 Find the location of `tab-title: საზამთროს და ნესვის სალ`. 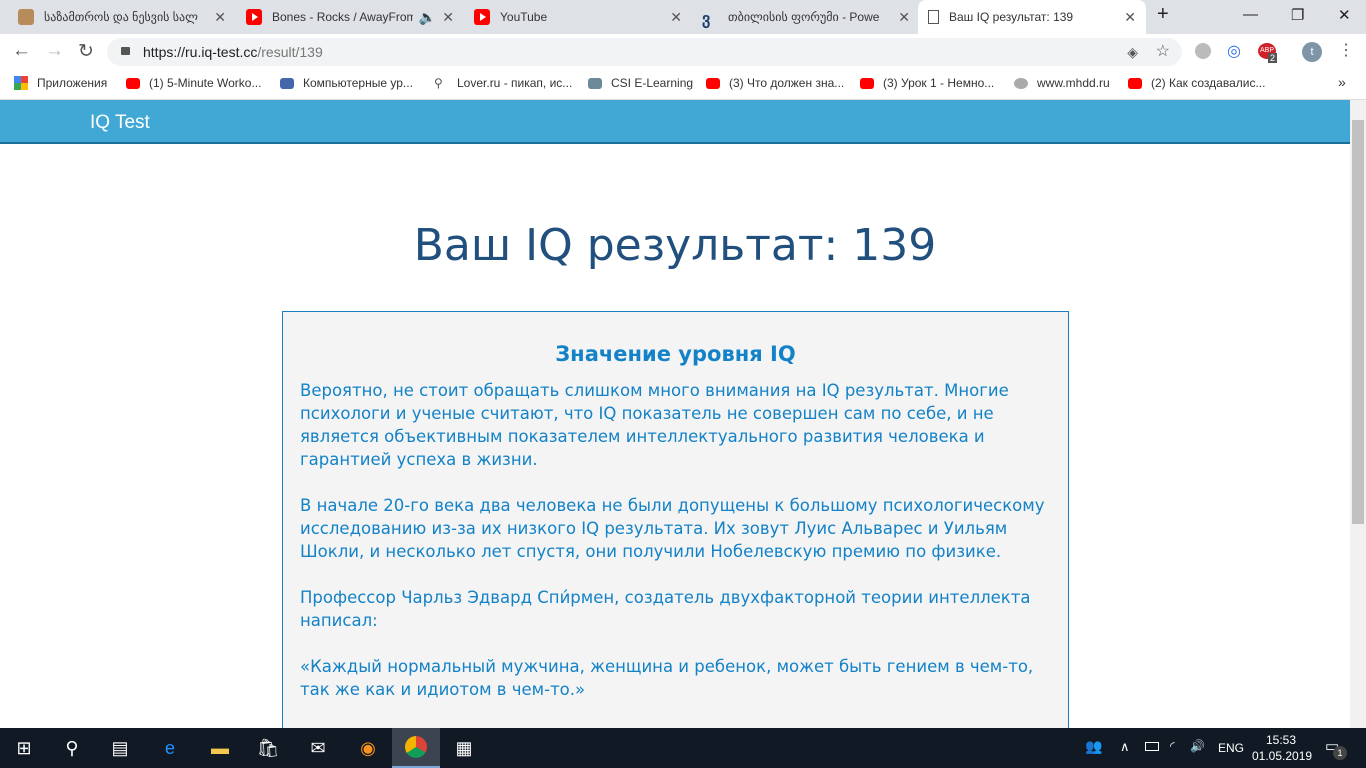

tab-title: საზამთროს და ნესვის სალ is located at coordinates (121, 17).